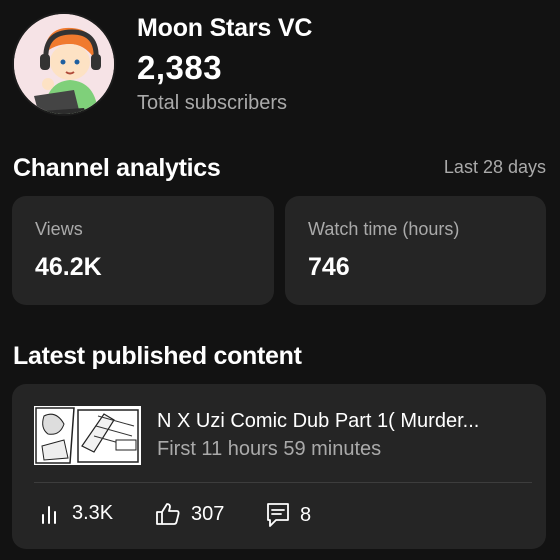 This screenshot has width=560, height=560. I want to click on avatar-illustration, so click(64, 64).